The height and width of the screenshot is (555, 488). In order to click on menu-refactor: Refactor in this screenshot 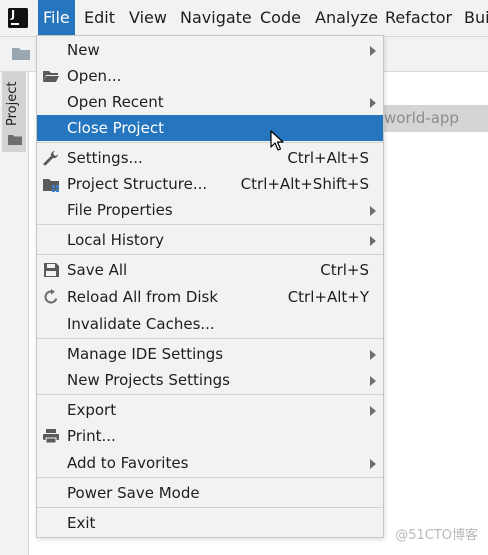, I will do `click(418, 18)`.